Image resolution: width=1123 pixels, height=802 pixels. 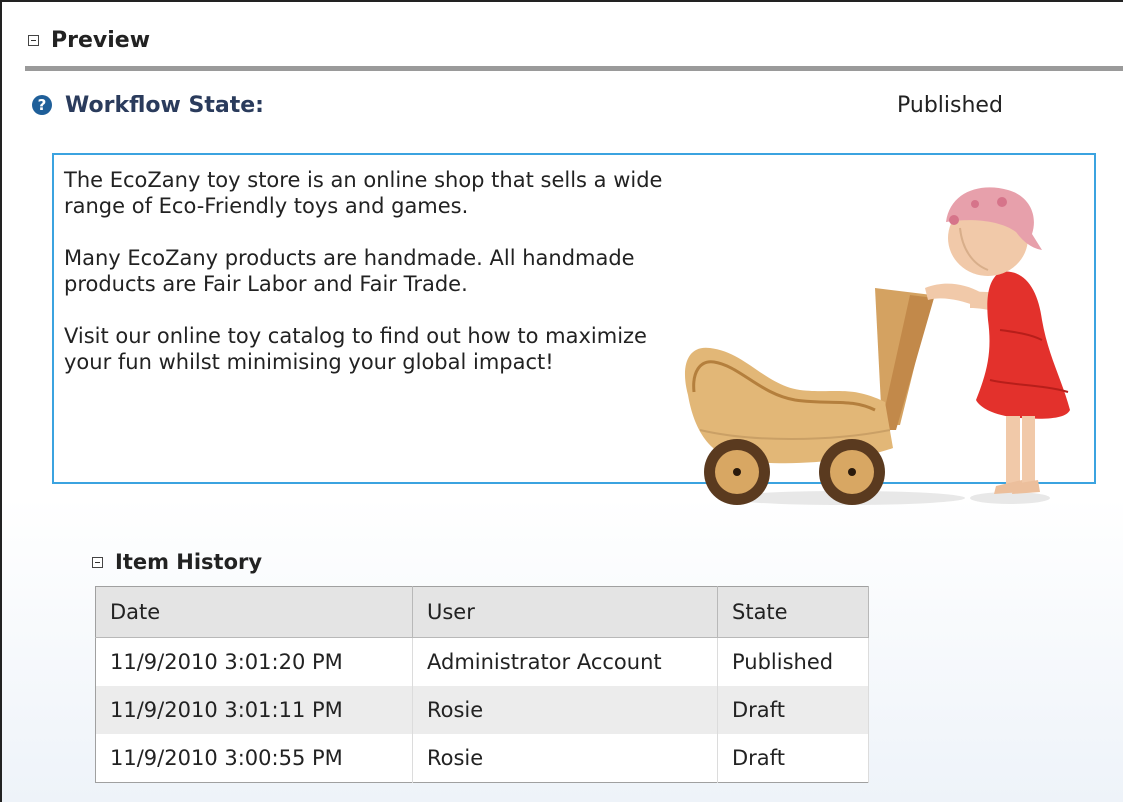 I want to click on cell-state: Published, so click(x=793, y=661).